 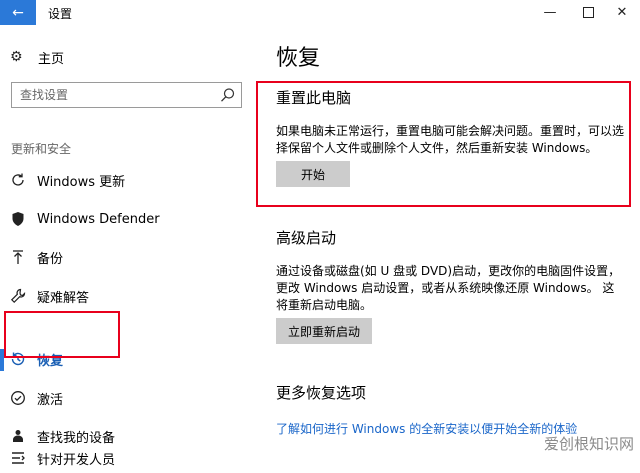 What do you see at coordinates (125, 296) in the screenshot?
I see `sidebar-item-troubleshoot: 疑难解答` at bounding box center [125, 296].